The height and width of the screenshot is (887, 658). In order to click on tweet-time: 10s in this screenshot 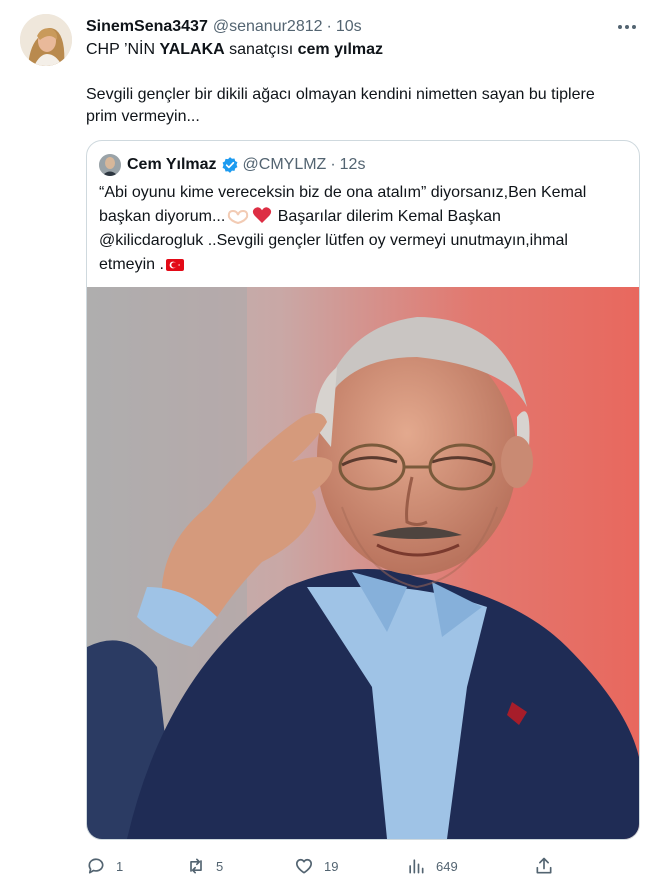, I will do `click(349, 27)`.